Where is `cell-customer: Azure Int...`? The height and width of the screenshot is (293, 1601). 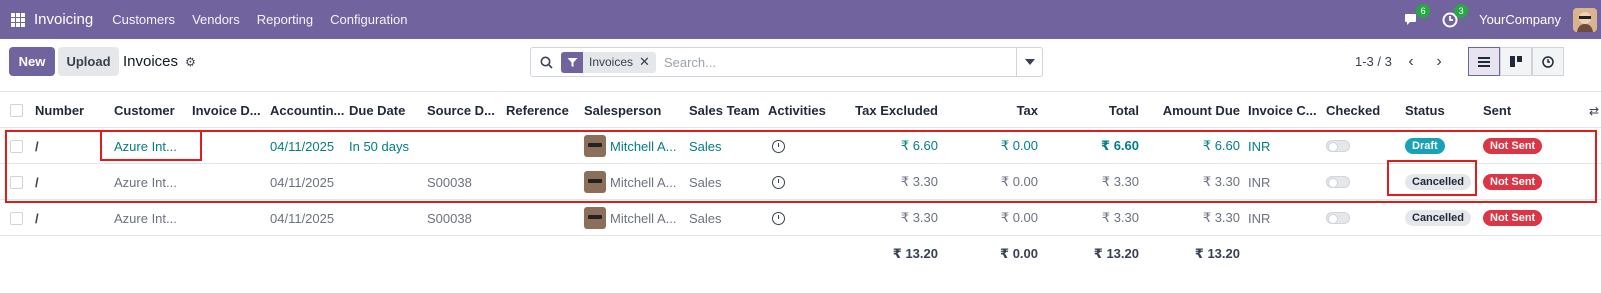 cell-customer: Azure Int... is located at coordinates (145, 182).